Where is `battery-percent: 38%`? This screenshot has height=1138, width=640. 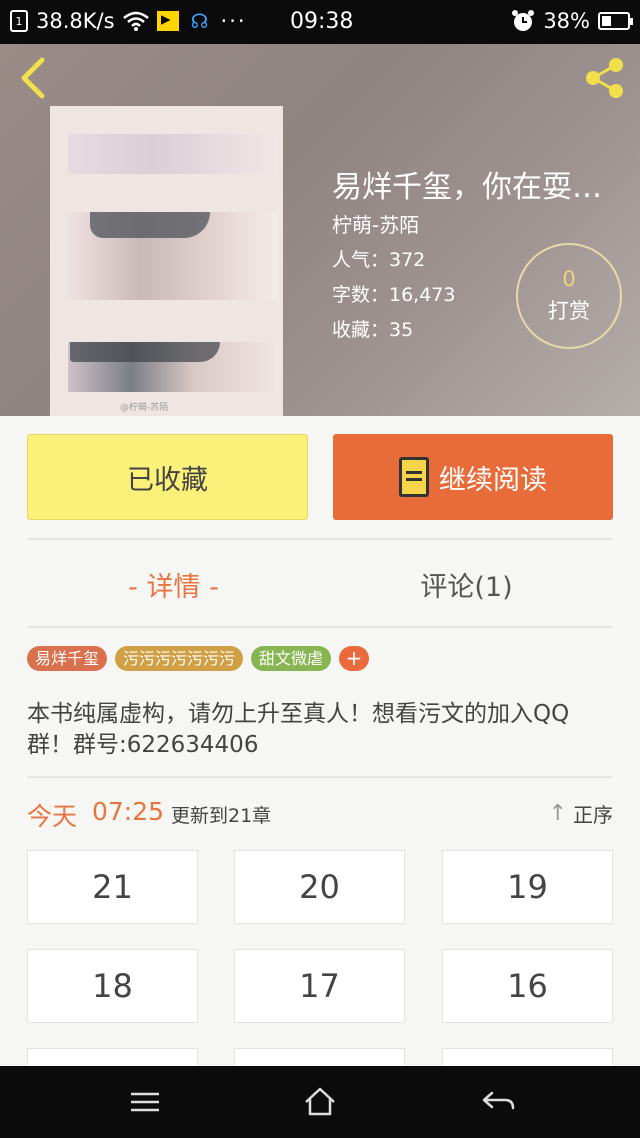 battery-percent: 38% is located at coordinates (566, 21).